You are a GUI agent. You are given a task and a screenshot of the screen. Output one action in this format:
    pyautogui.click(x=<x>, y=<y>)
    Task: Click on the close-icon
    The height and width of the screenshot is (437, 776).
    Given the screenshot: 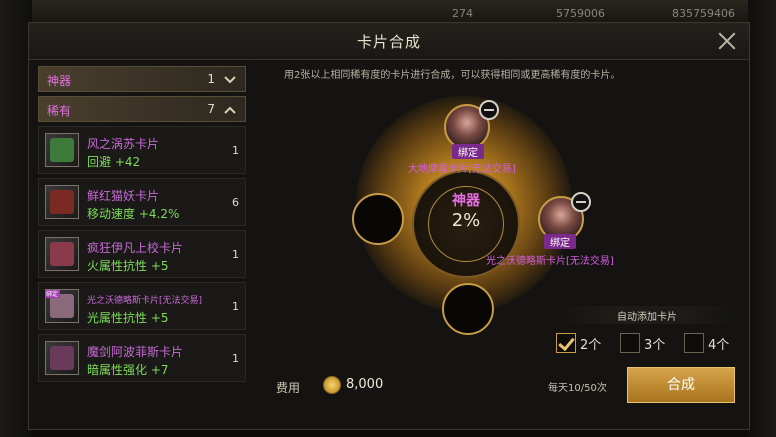 What is the action you would take?
    pyautogui.click(x=727, y=41)
    